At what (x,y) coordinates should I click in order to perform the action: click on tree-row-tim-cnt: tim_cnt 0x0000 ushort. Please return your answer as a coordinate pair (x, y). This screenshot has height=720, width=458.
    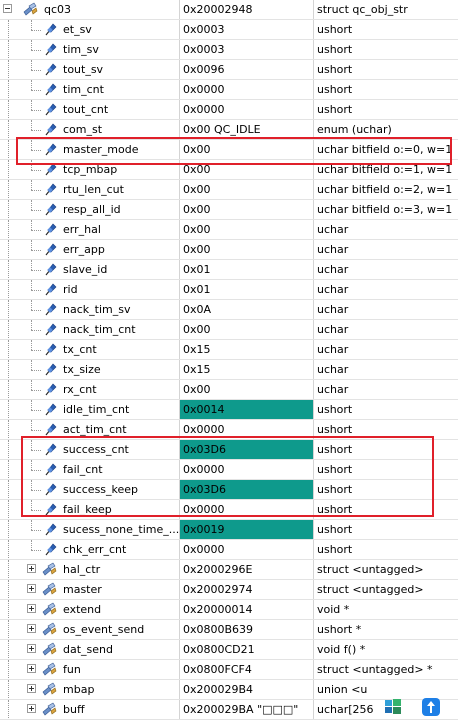
    Looking at the image, I should click on (229, 90).